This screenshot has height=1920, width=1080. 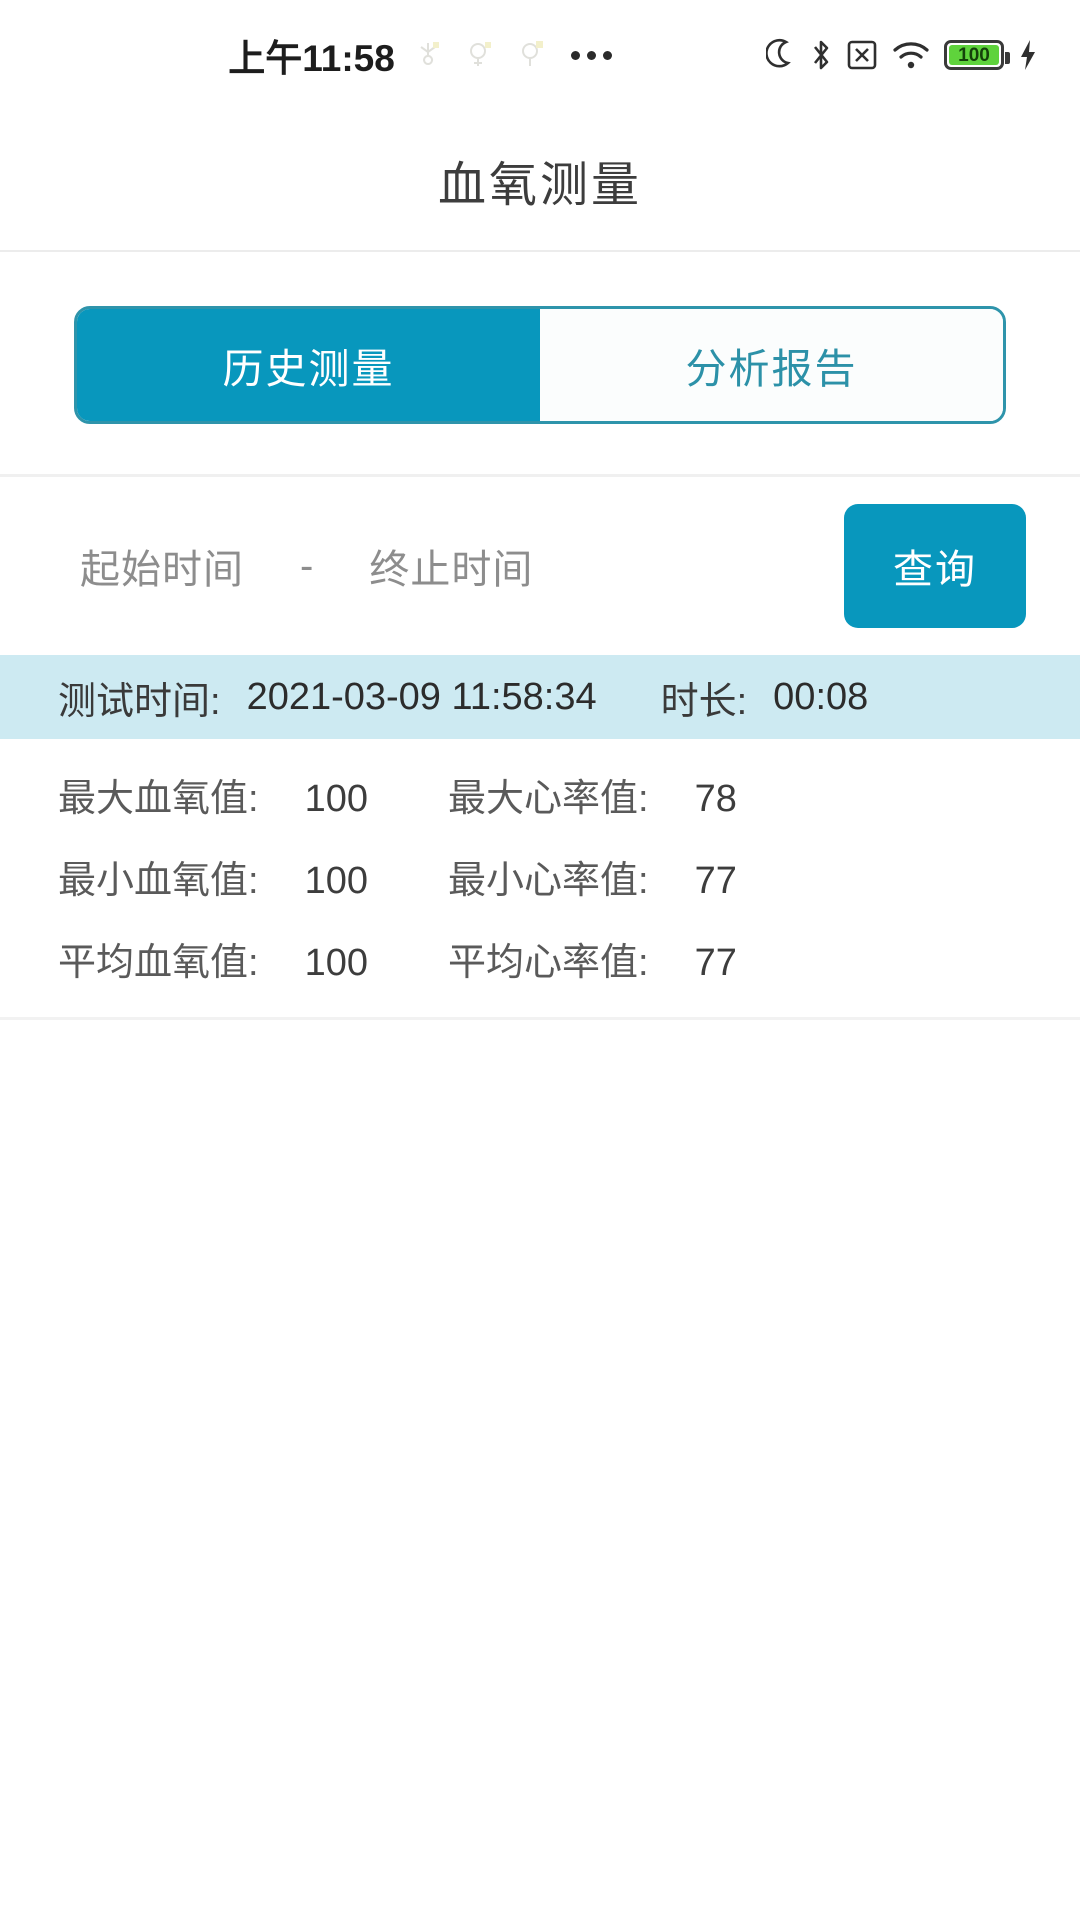 What do you see at coordinates (935, 566) in the screenshot?
I see `query-button: 查询` at bounding box center [935, 566].